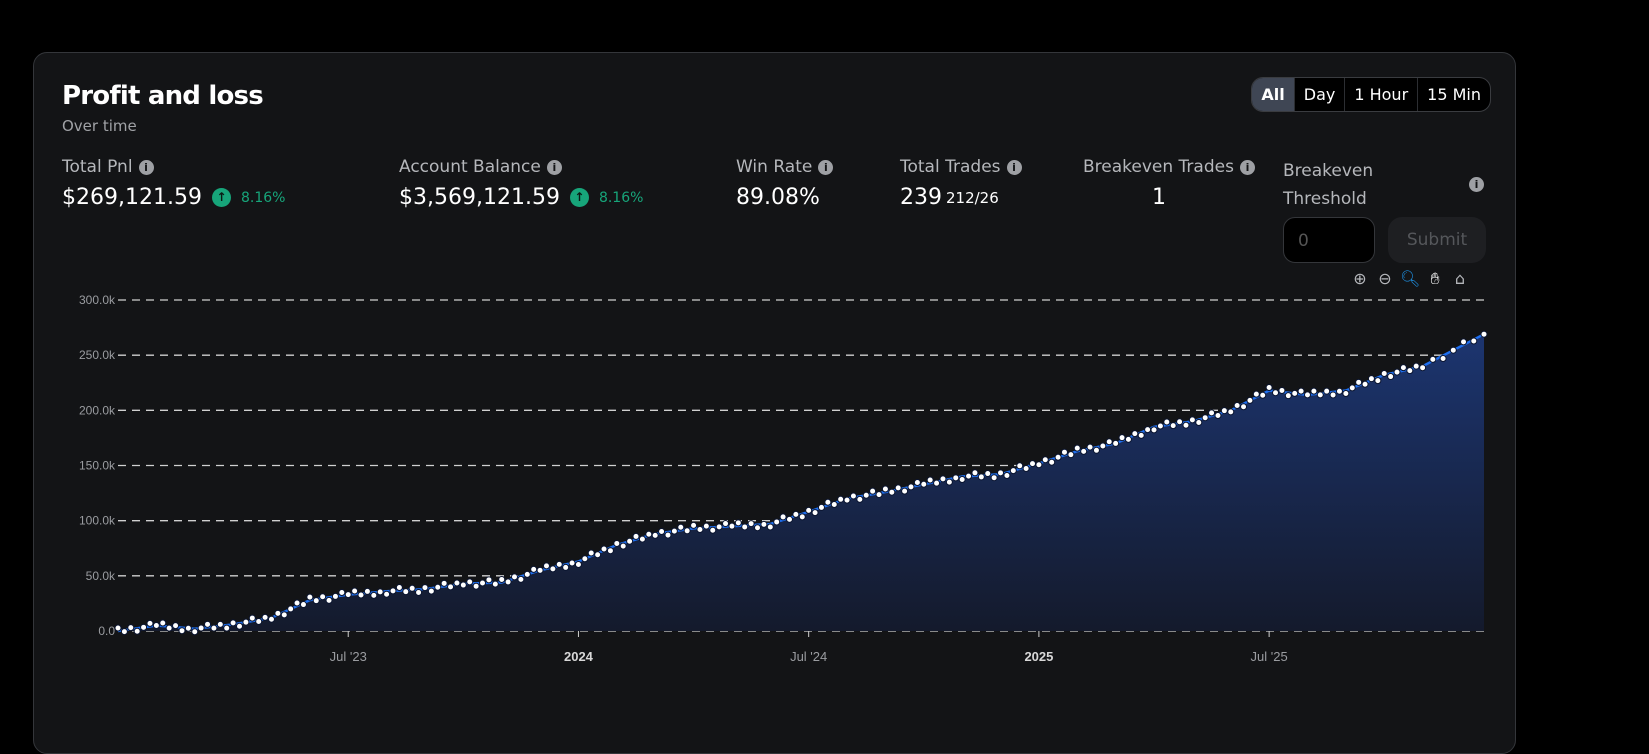 The height and width of the screenshot is (754, 1649). Describe the element at coordinates (97, 355) in the screenshot. I see `y-tick-label: 250.0k` at that location.